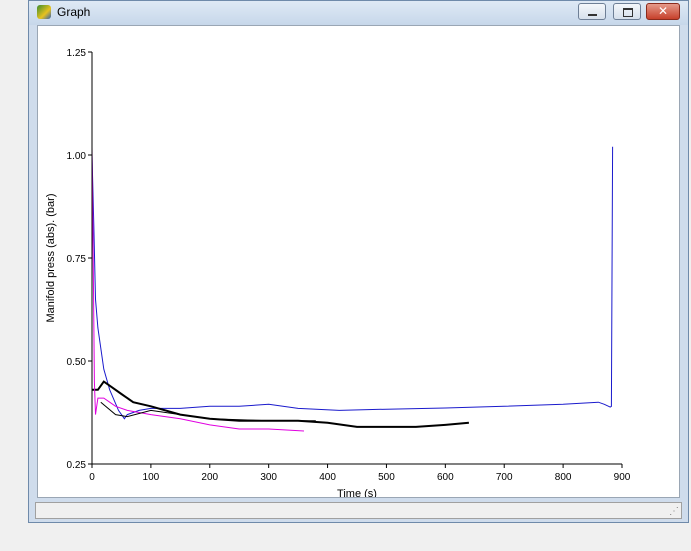 This screenshot has width=691, height=551. I want to click on status-bar: ⋰, so click(358, 510).